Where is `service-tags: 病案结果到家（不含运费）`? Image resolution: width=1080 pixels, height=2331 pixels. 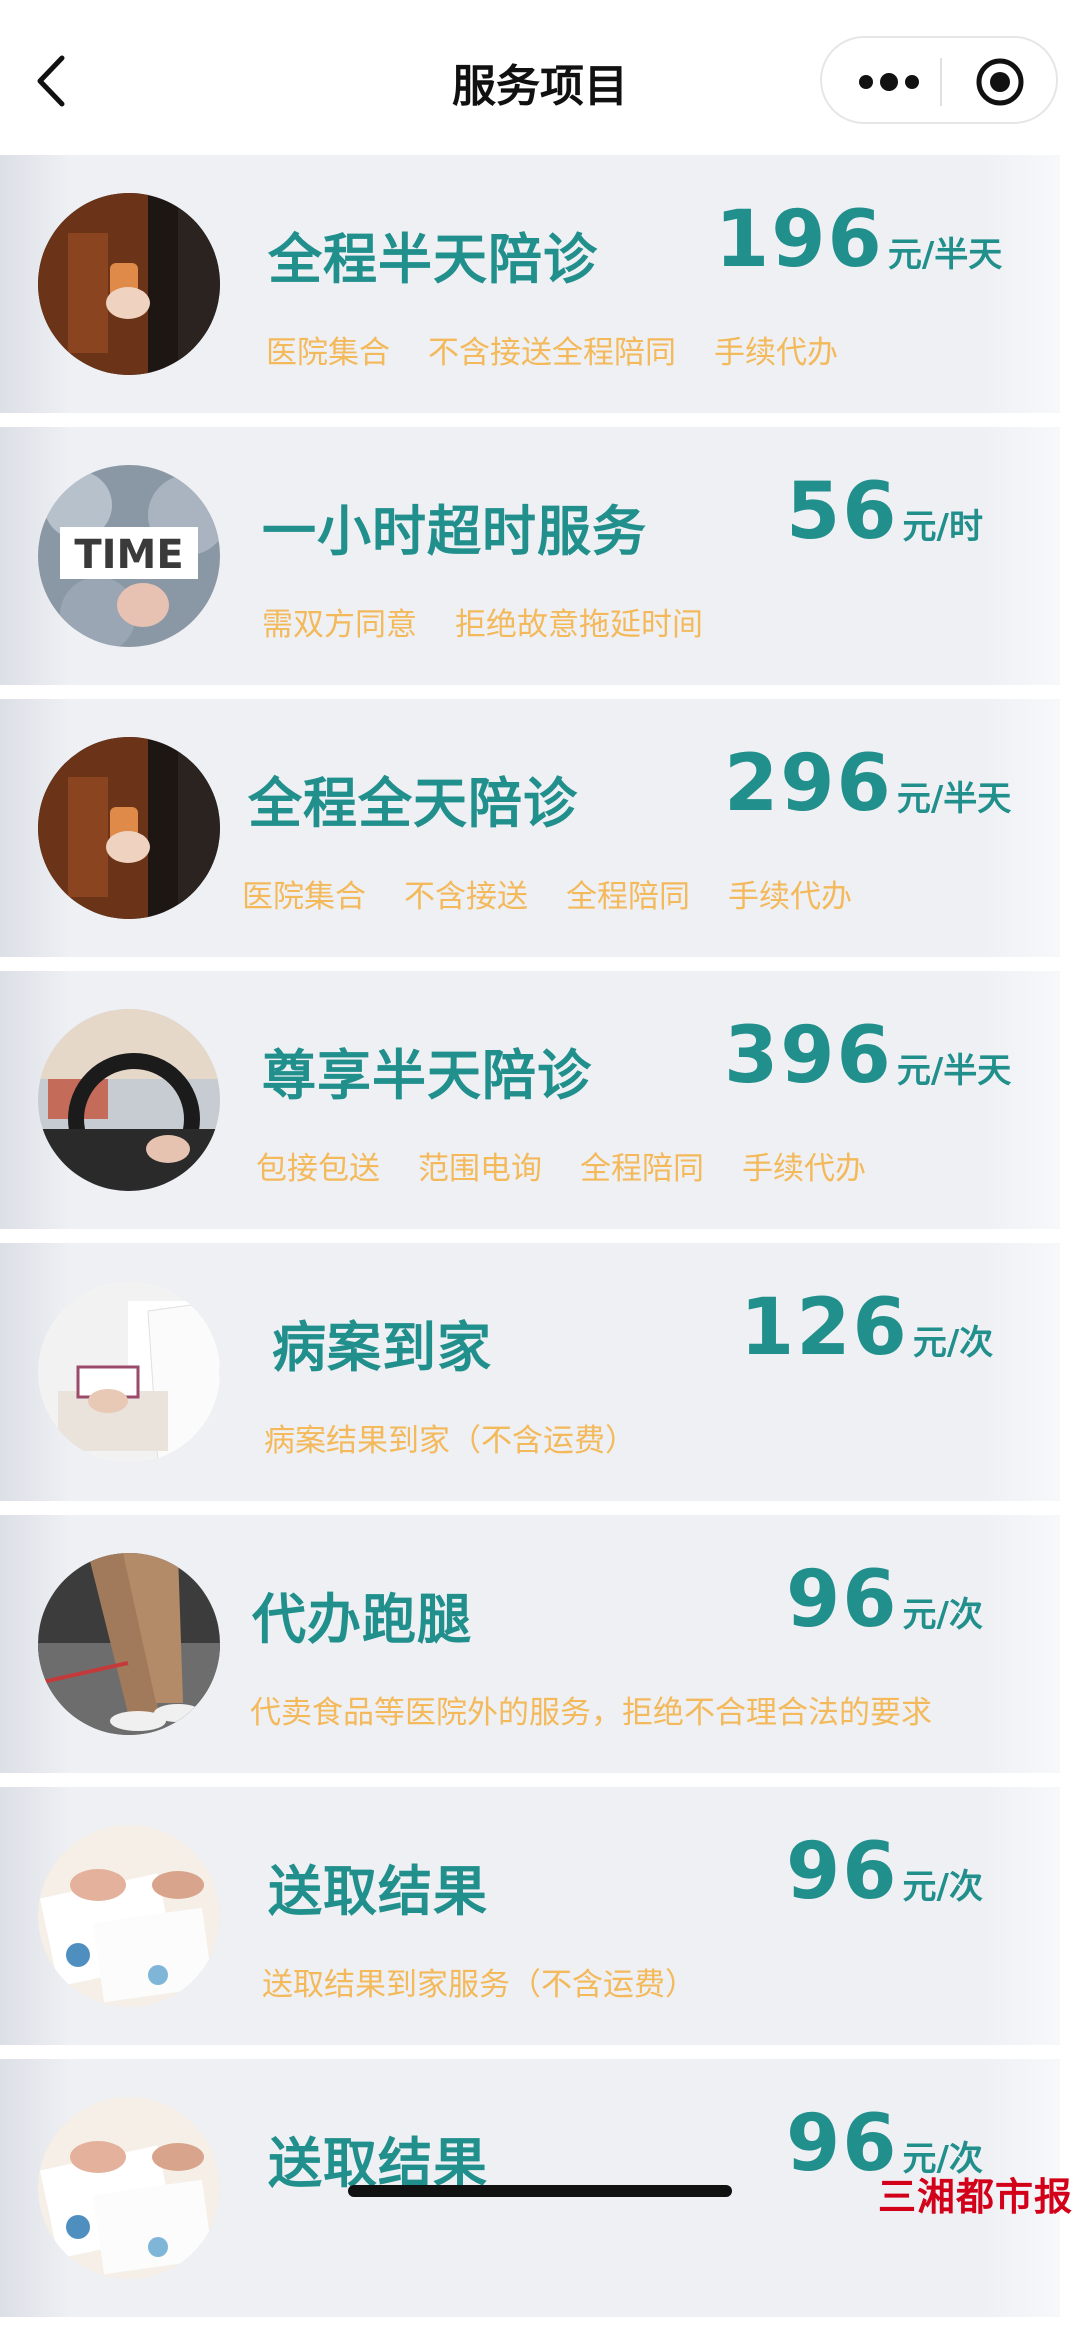
service-tags: 病案结果到家（不含运费） is located at coordinates (469, 1437).